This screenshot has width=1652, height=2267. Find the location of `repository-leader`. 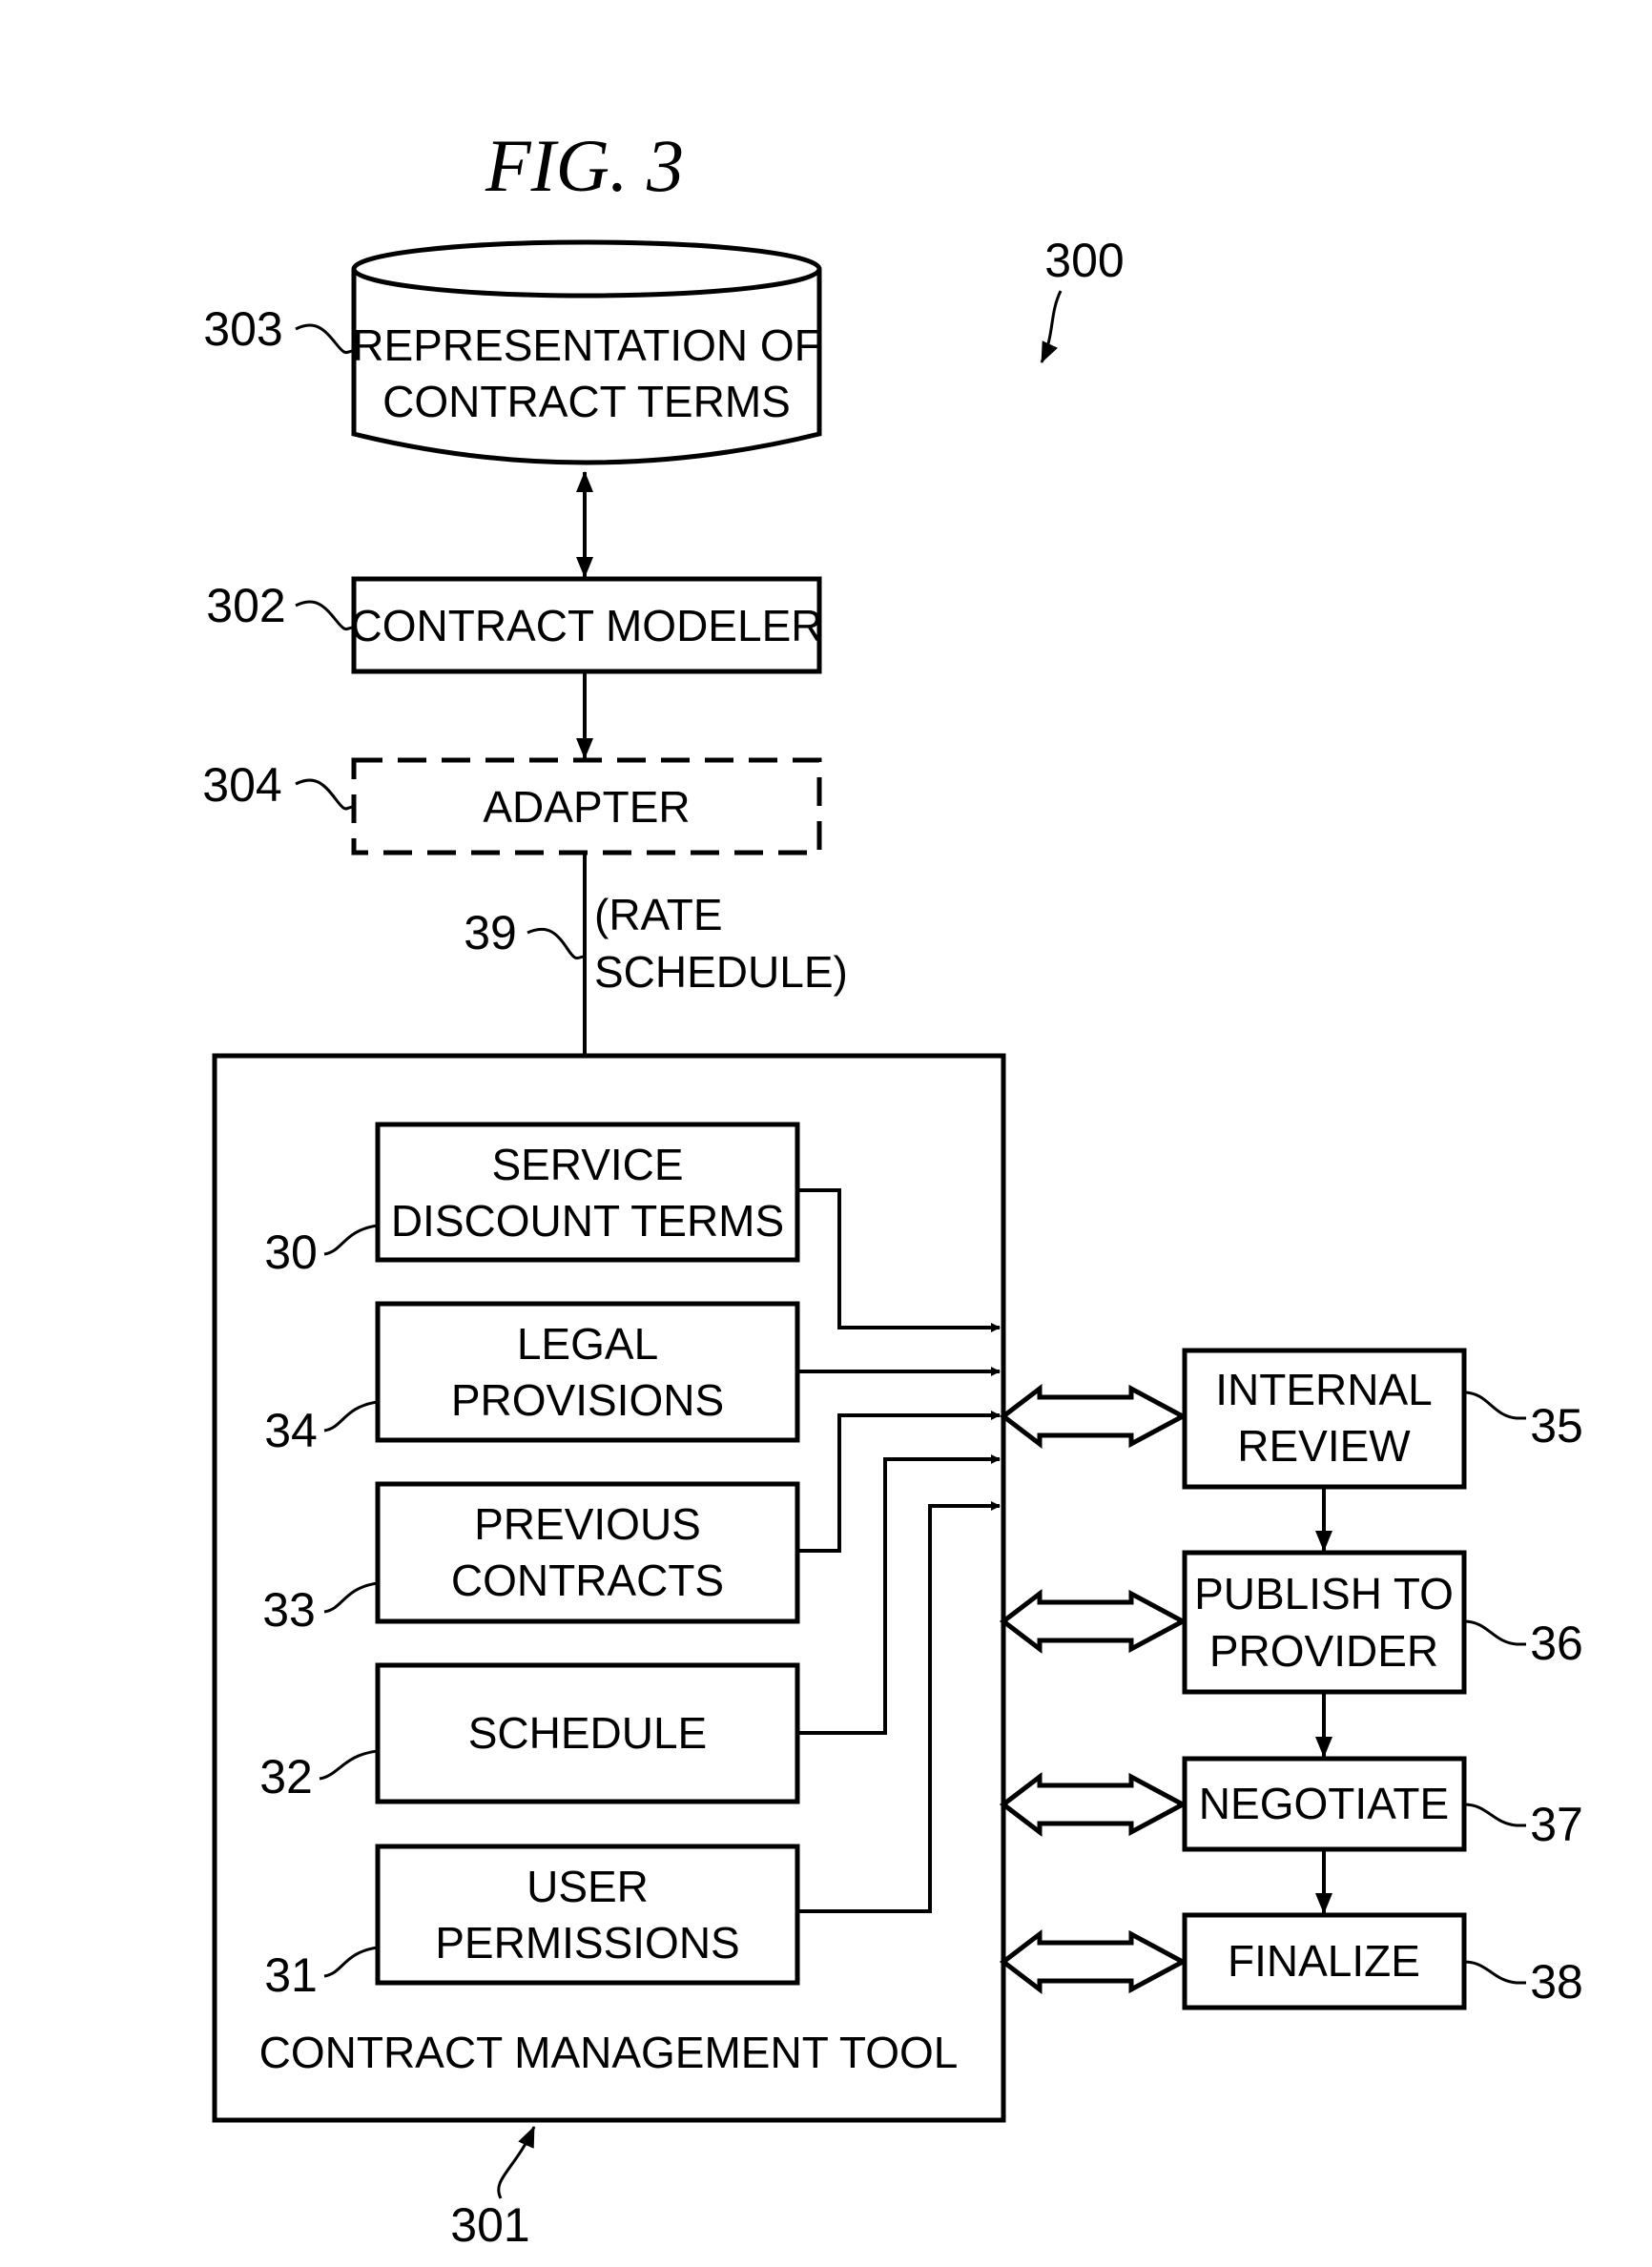

repository-leader is located at coordinates (325, 339).